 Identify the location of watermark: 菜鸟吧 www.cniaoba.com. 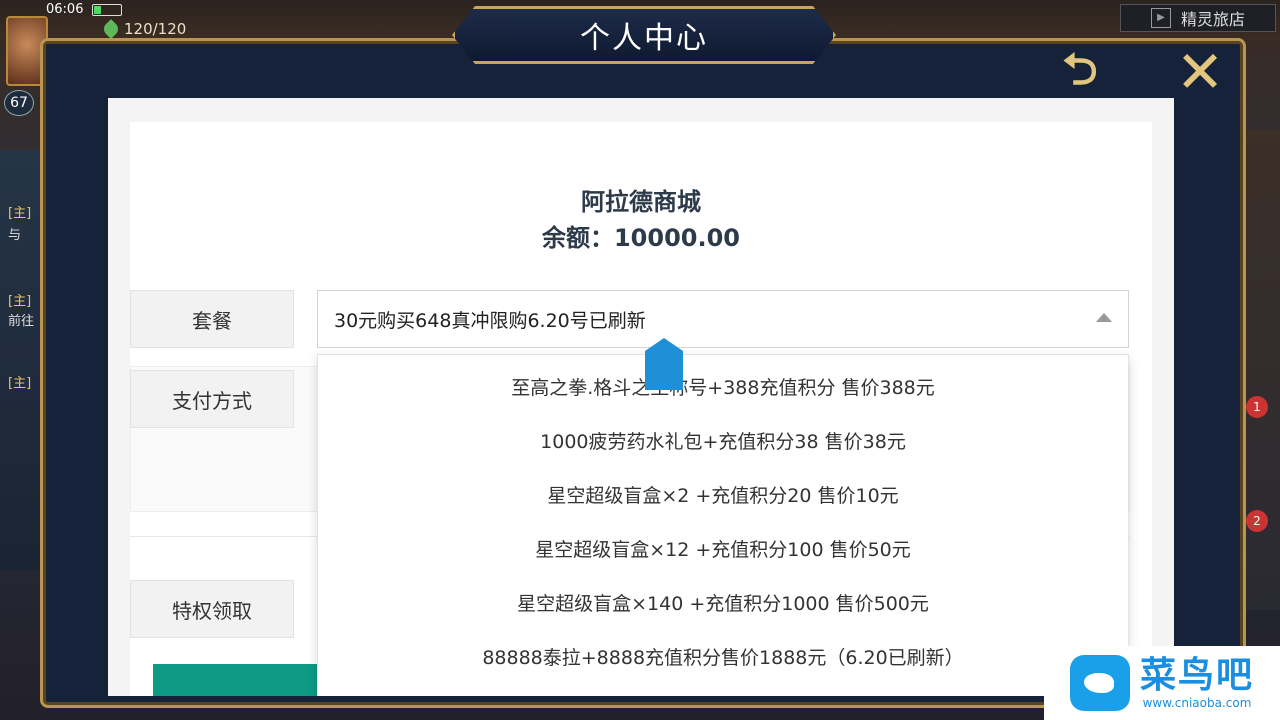
(1162, 683).